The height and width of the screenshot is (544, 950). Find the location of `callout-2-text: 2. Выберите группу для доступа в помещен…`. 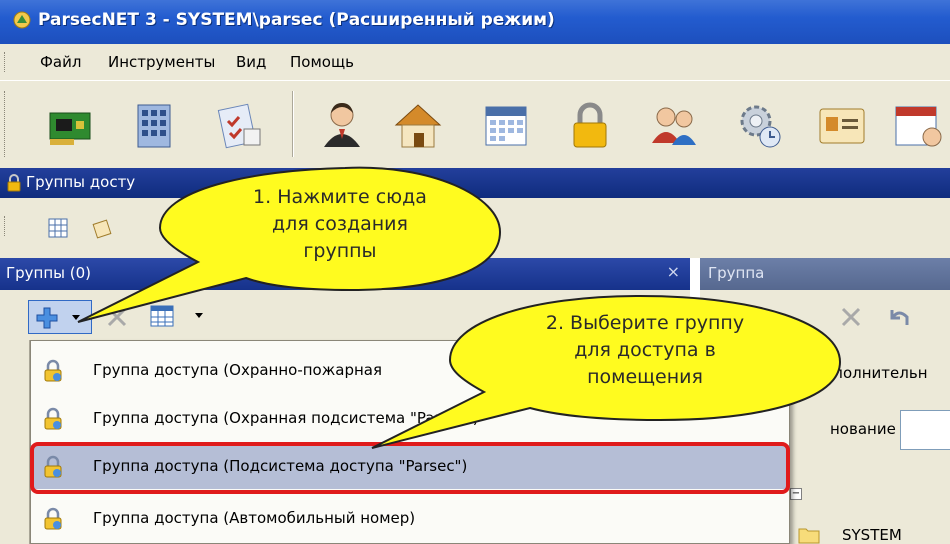

callout-2-text: 2. Выберите группу для доступа в помещен… is located at coordinates (645, 350).